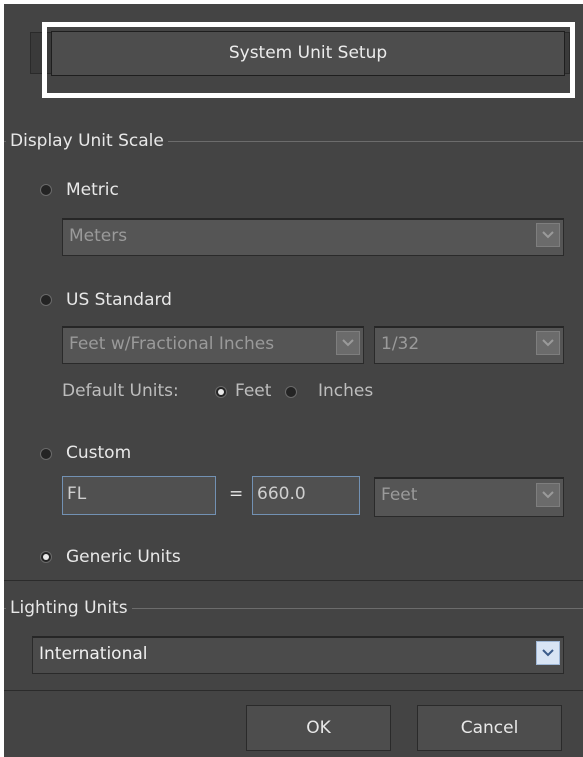  Describe the element at coordinates (69, 608) in the screenshot. I see `lighting-units-label: Lighting Units` at that location.